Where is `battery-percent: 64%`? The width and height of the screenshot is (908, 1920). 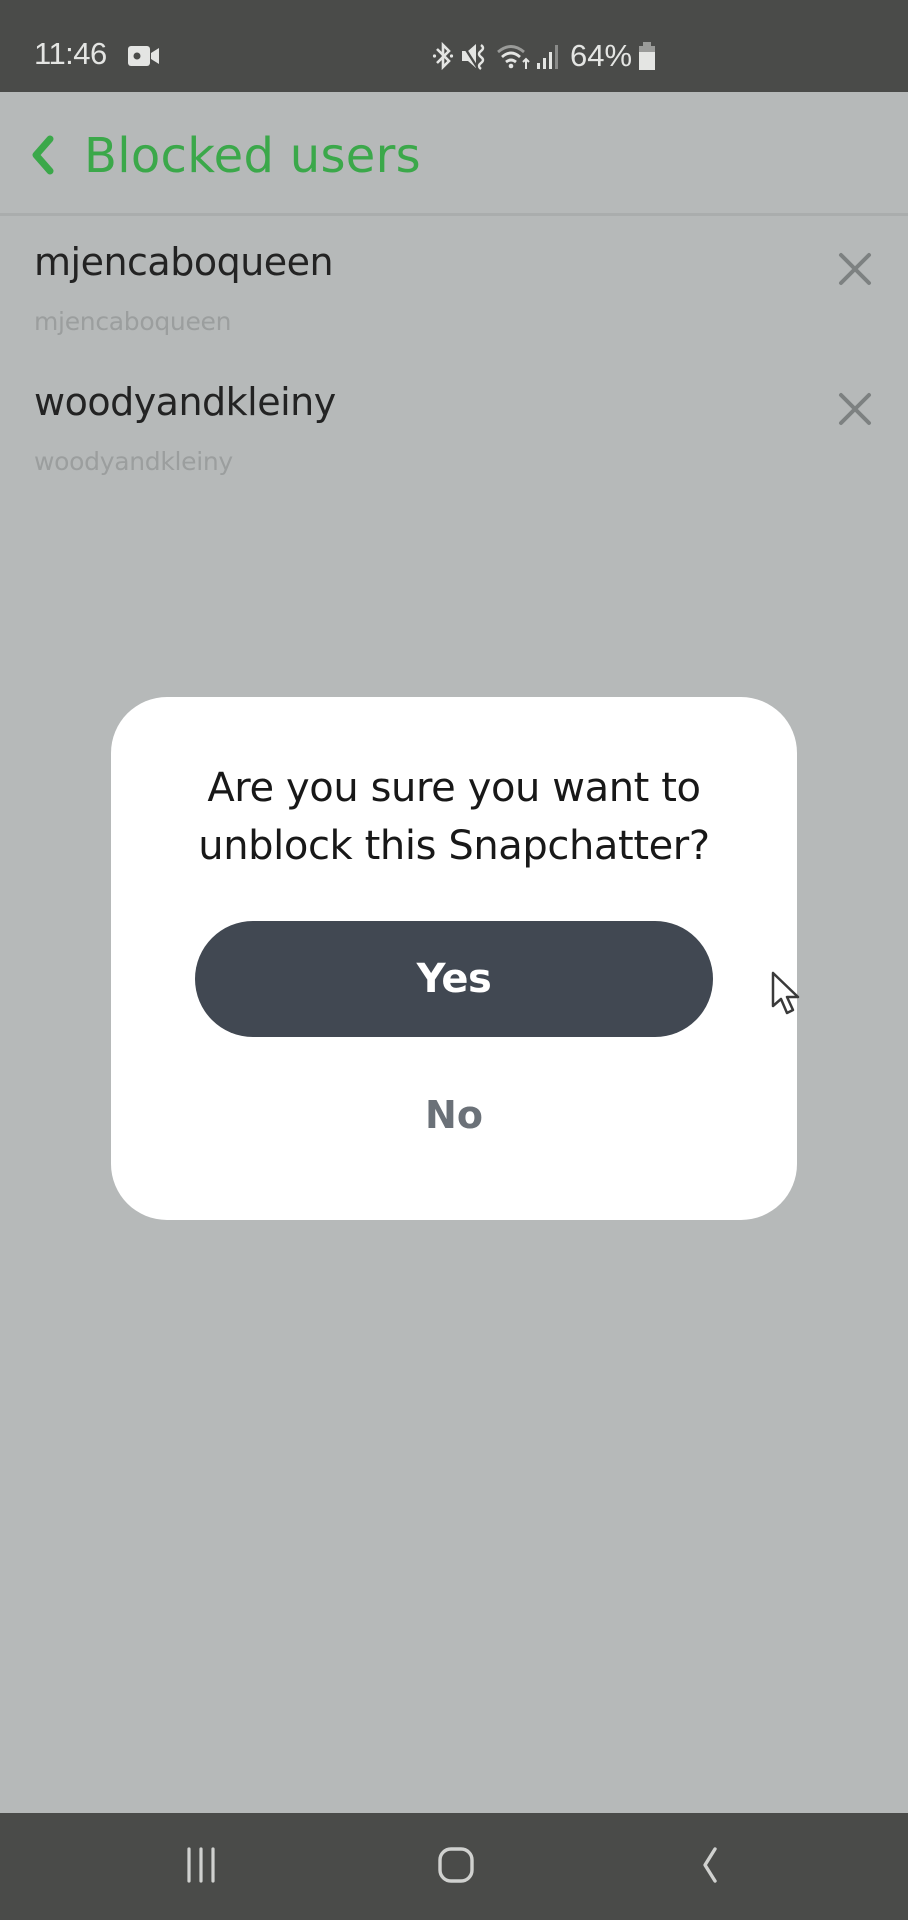
battery-percent: 64% is located at coordinates (601, 55).